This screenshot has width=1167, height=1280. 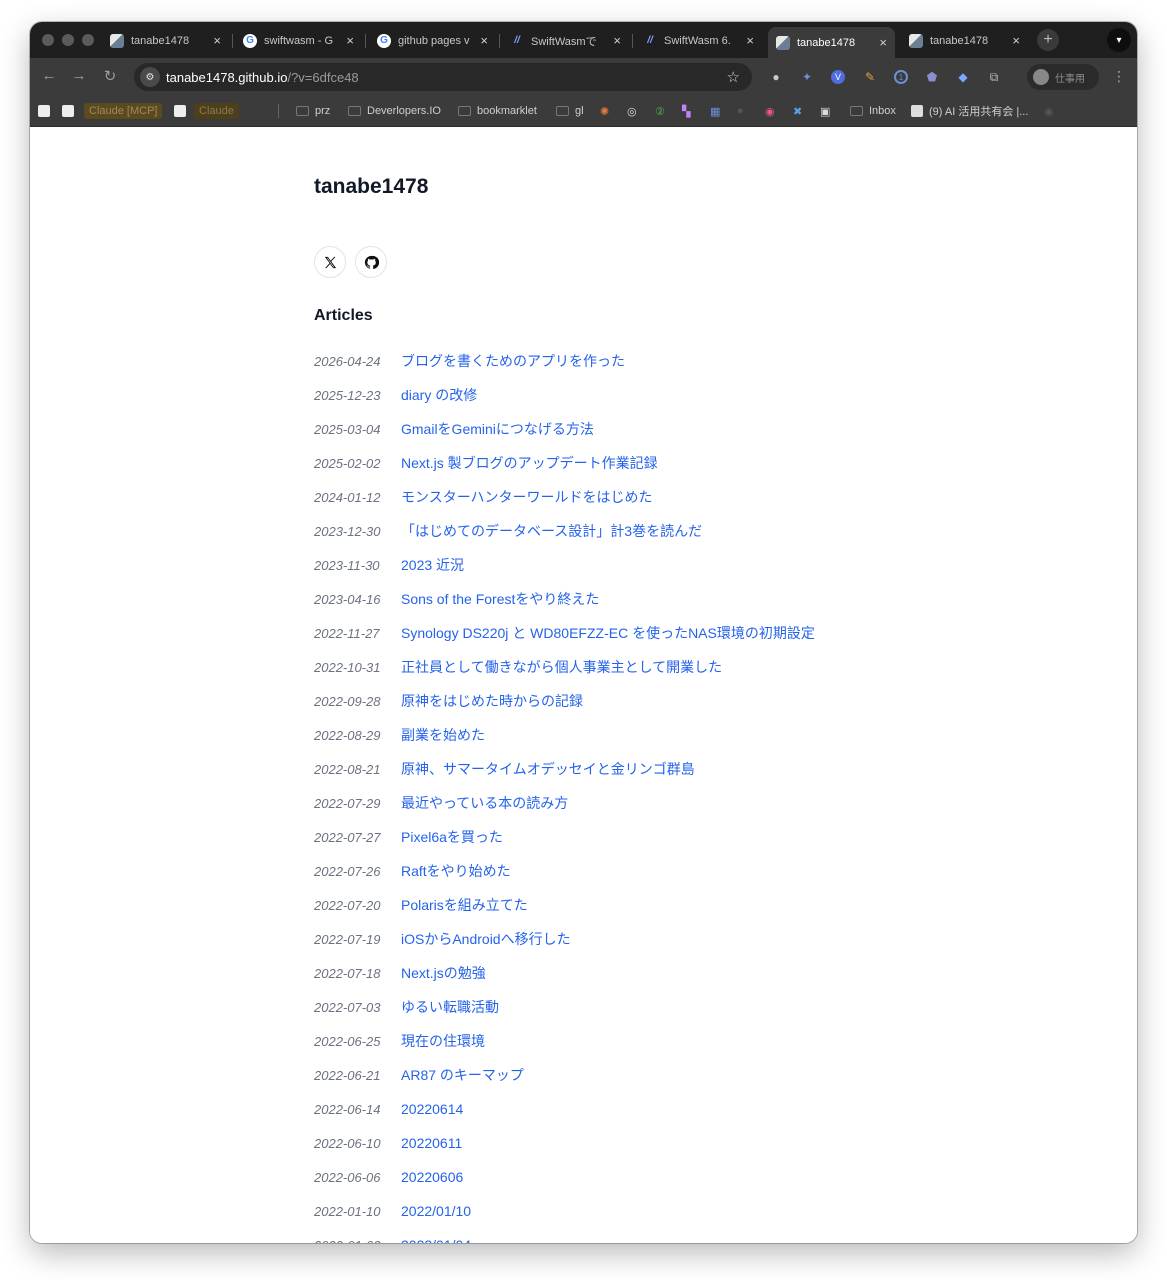 What do you see at coordinates (262, 77) in the screenshot?
I see `url-text: tanabe1478.github.io/?v=6dfce48` at bounding box center [262, 77].